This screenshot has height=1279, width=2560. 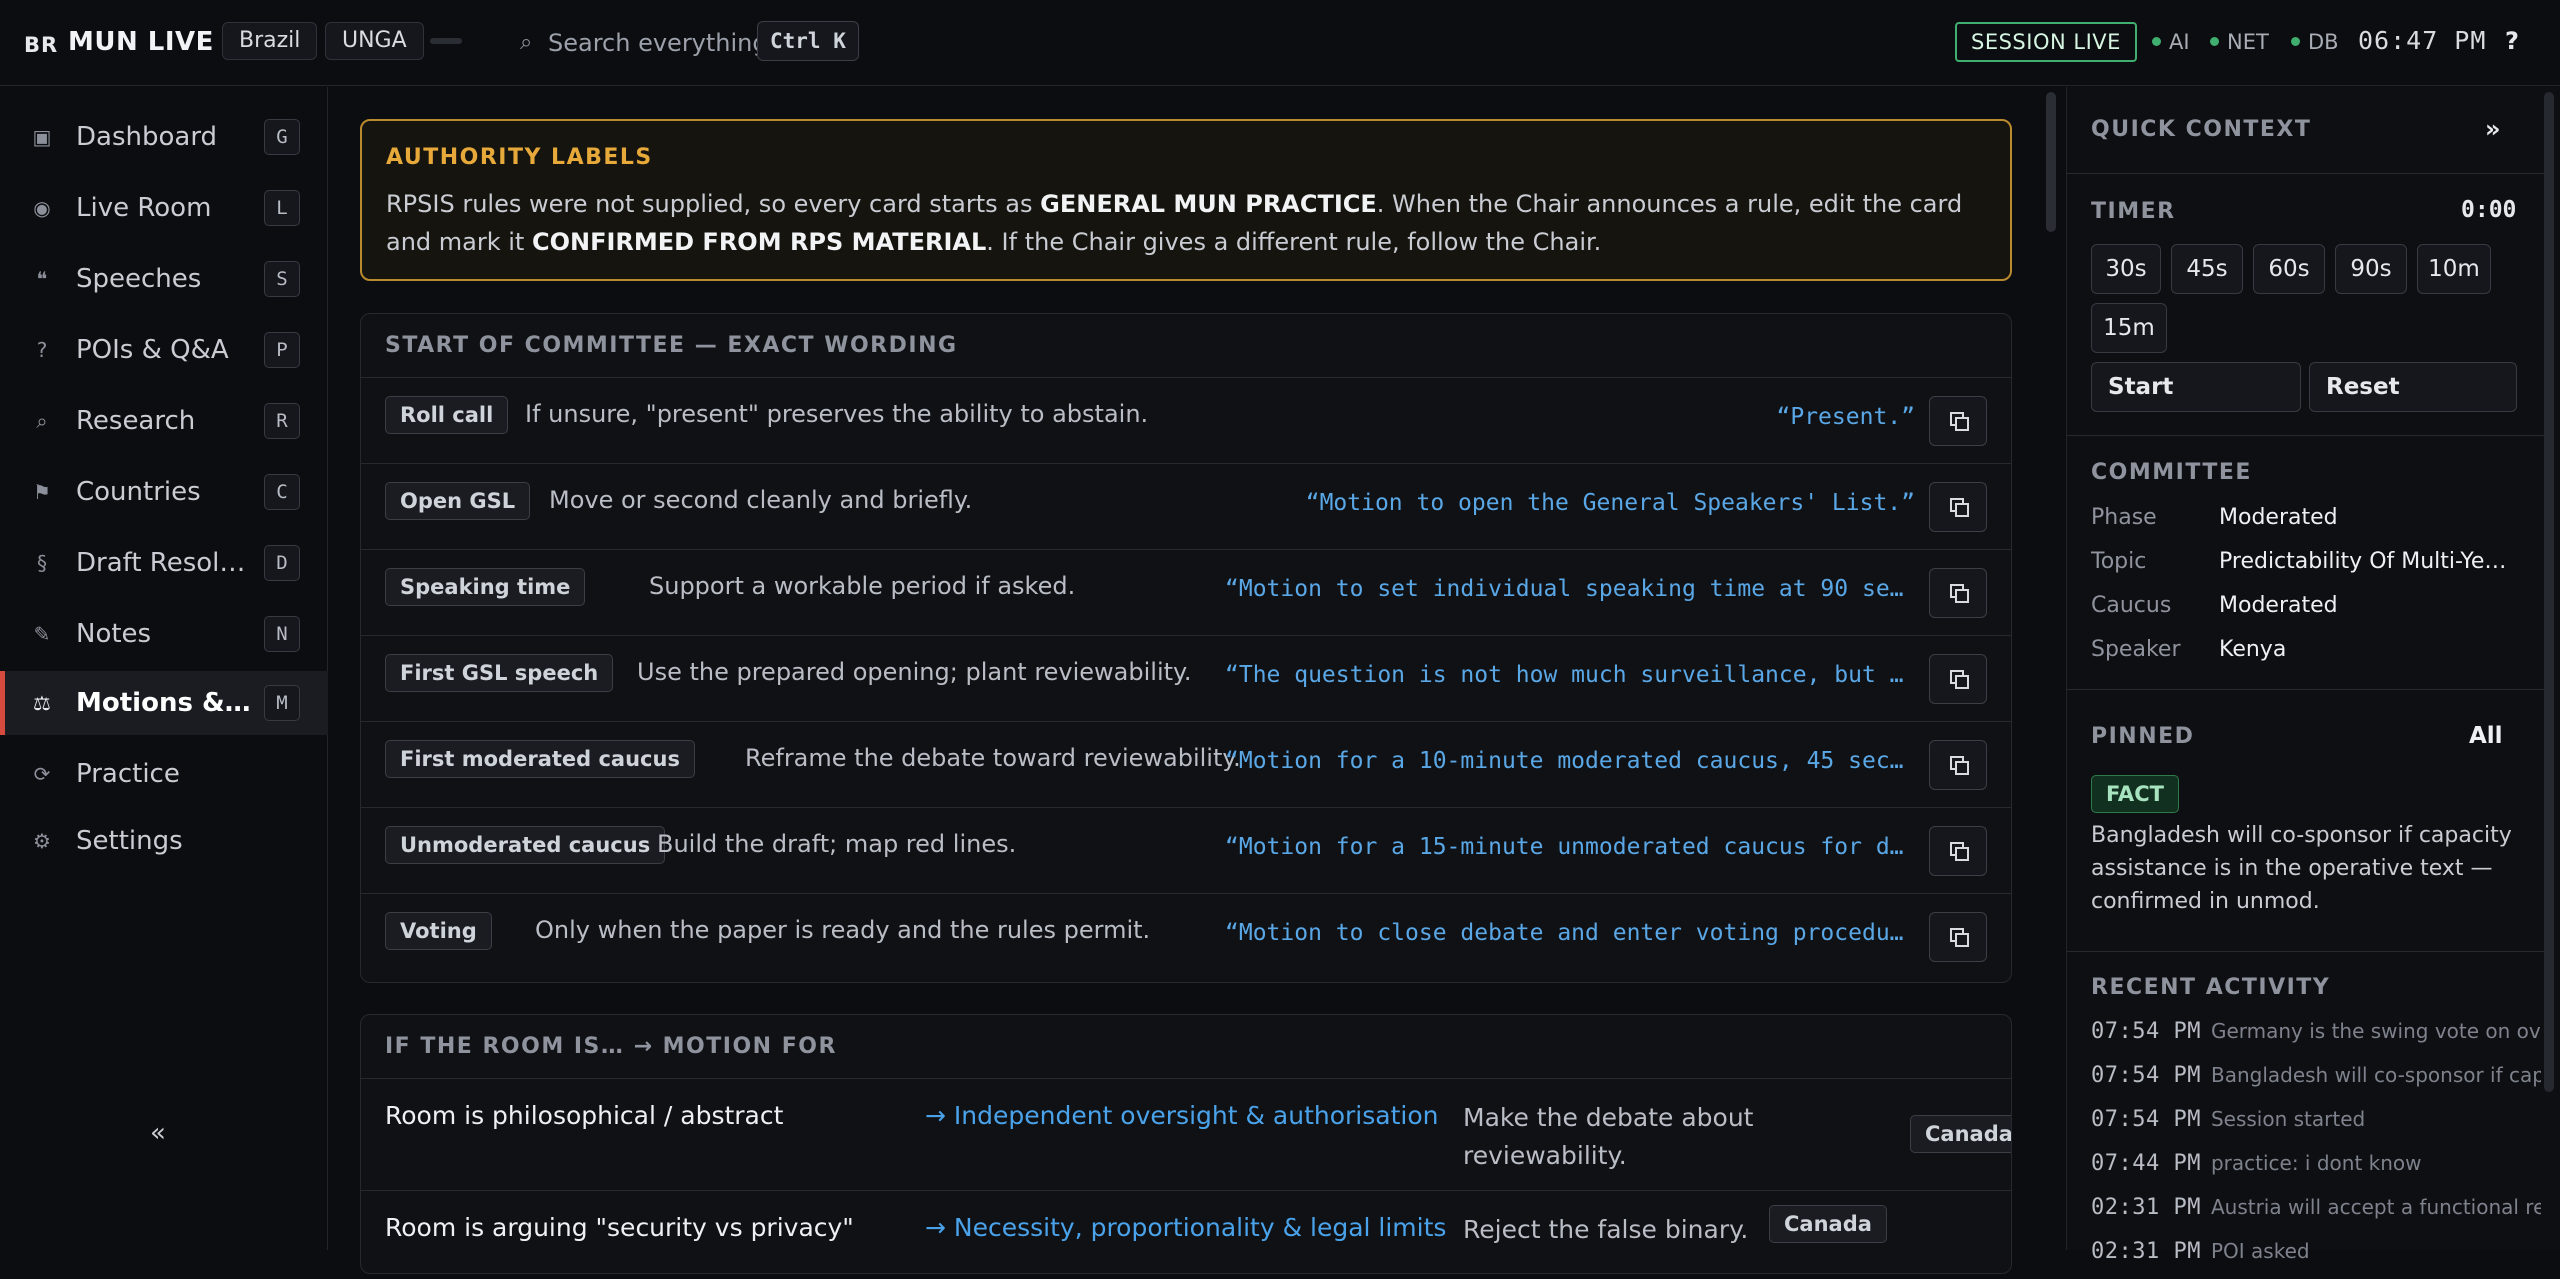 What do you see at coordinates (862, 586) in the screenshot?
I see `step-note: Support a workable period if asked.` at bounding box center [862, 586].